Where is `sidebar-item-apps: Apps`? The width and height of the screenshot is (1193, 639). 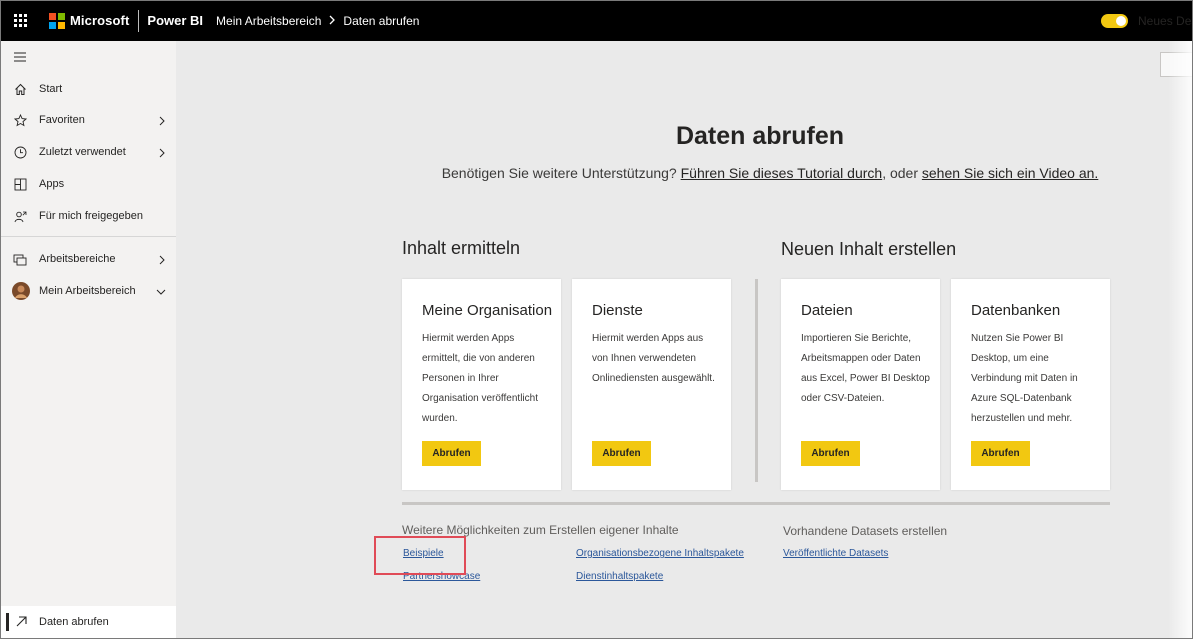 sidebar-item-apps: Apps is located at coordinates (88, 184).